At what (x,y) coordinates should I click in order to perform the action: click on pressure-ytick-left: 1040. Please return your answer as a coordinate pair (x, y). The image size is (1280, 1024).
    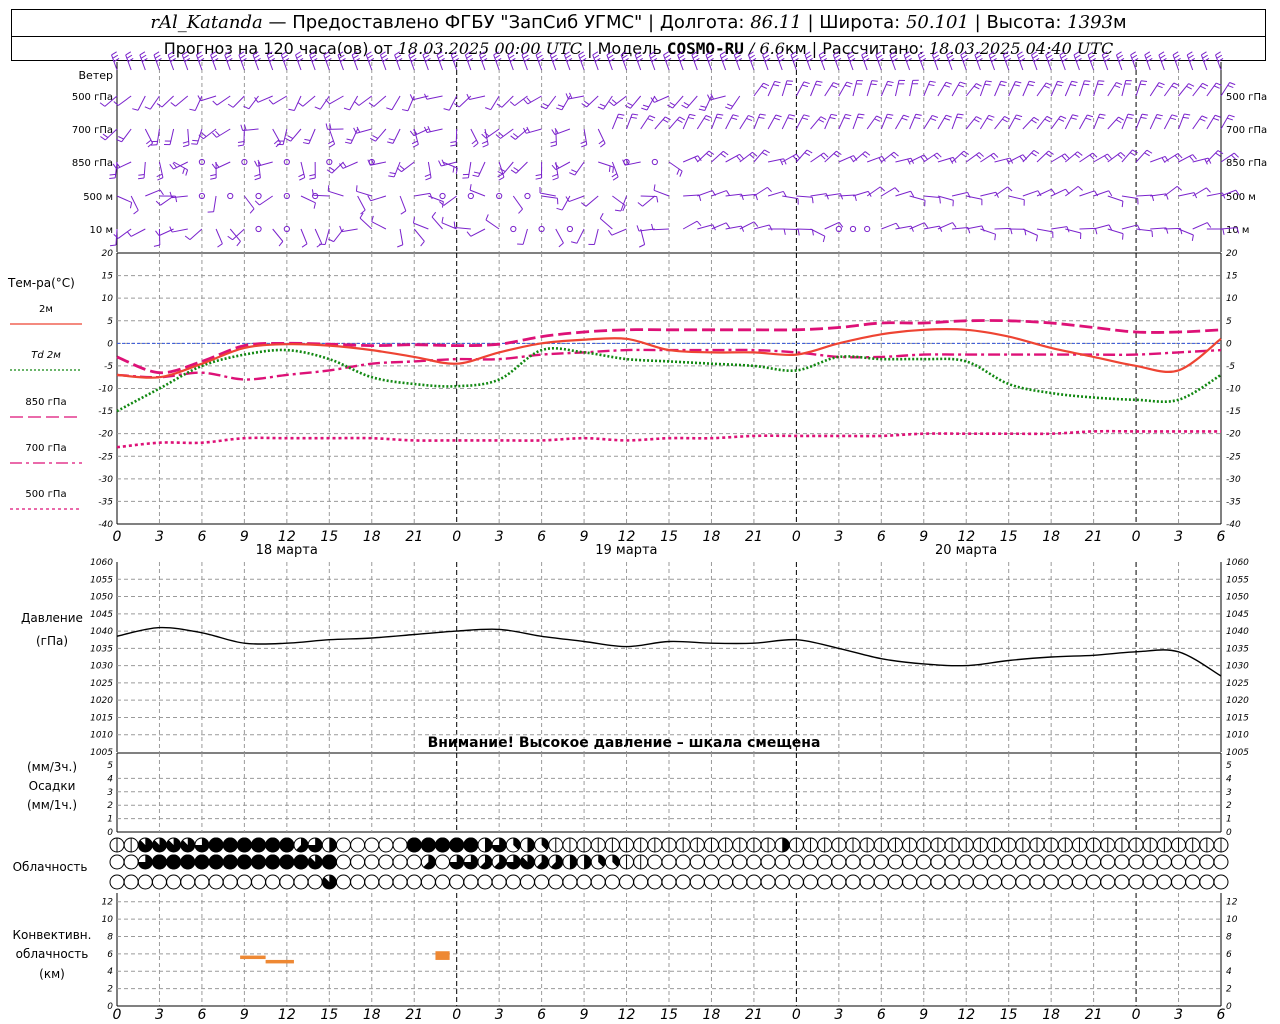
    Looking at the image, I should click on (101, 632).